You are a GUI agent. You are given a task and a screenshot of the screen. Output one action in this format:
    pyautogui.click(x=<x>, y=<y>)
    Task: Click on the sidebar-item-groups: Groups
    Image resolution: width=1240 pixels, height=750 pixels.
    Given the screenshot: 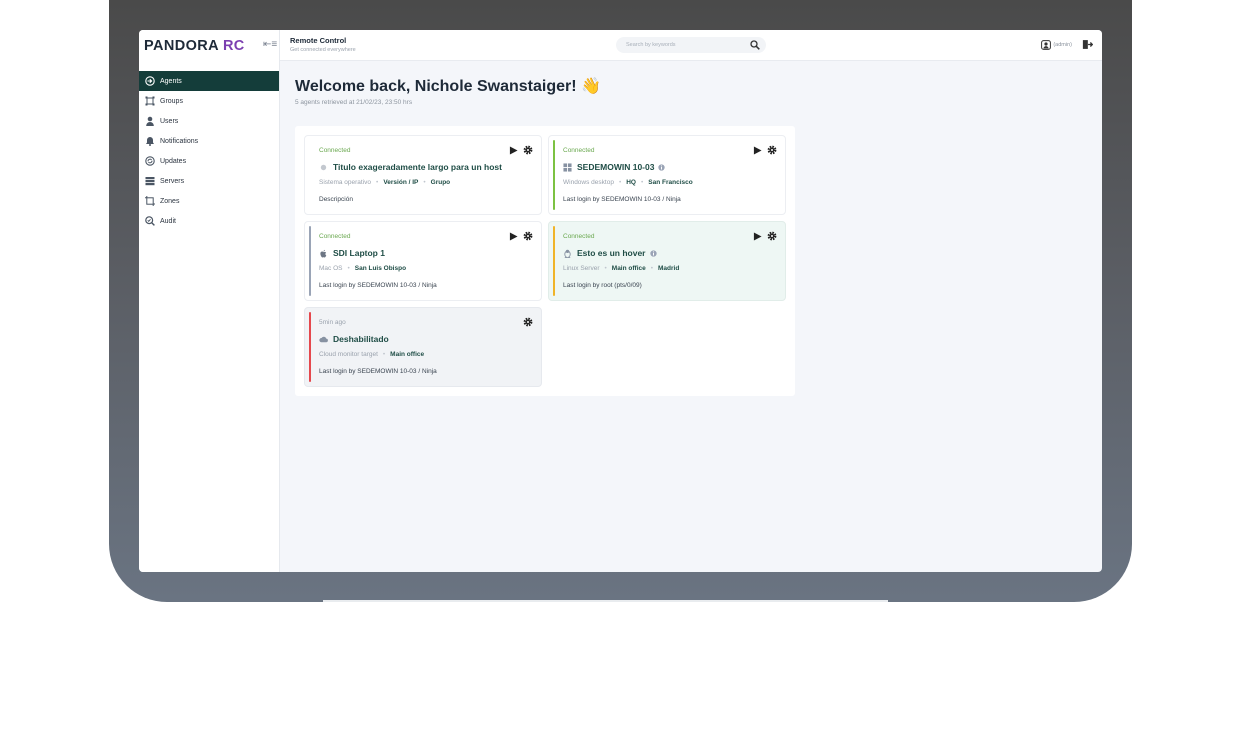 What is the action you would take?
    pyautogui.click(x=209, y=101)
    